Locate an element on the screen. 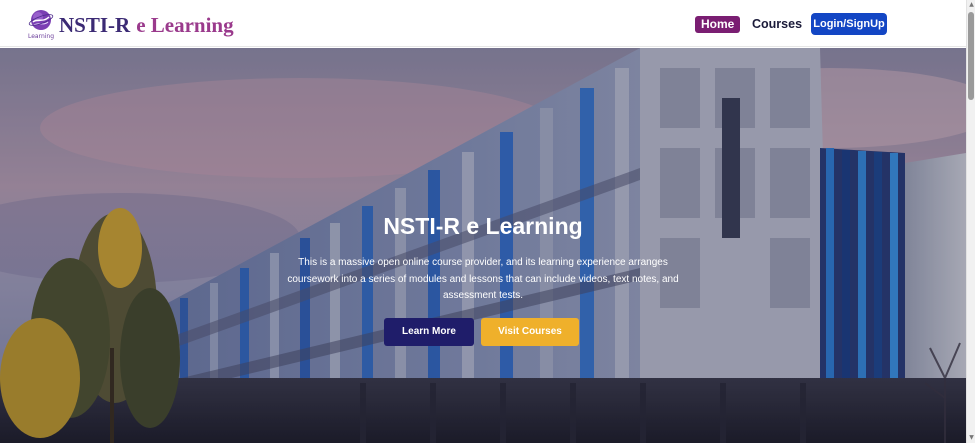 The width and height of the screenshot is (975, 443). nav-courses-link: Courses is located at coordinates (777, 24).